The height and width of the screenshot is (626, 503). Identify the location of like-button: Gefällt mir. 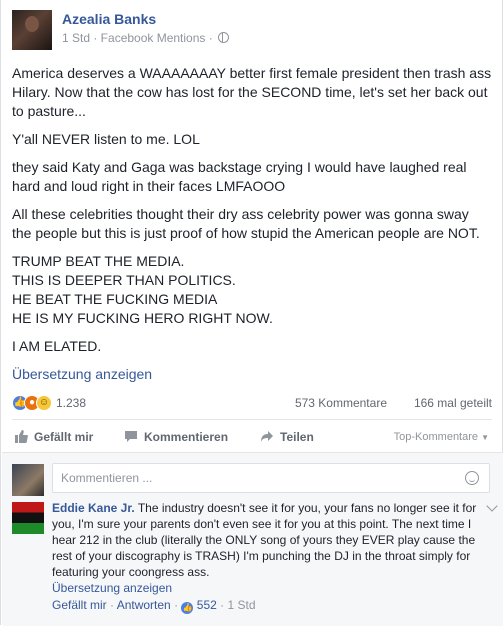
(53, 437).